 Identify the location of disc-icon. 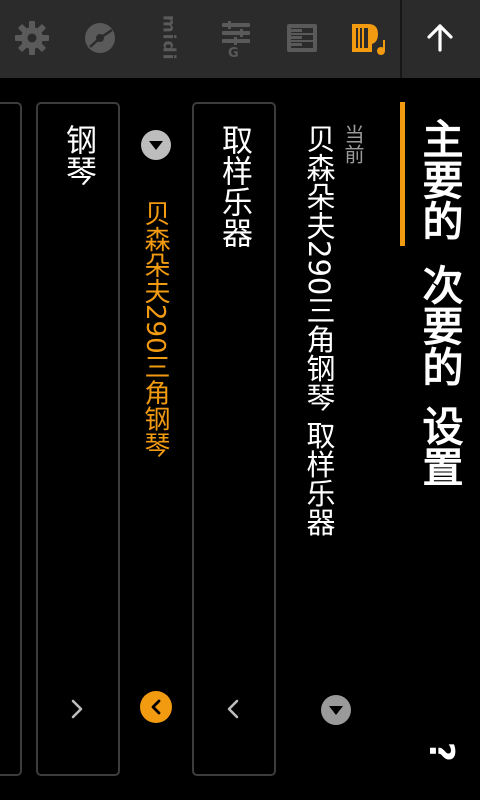
(100, 38).